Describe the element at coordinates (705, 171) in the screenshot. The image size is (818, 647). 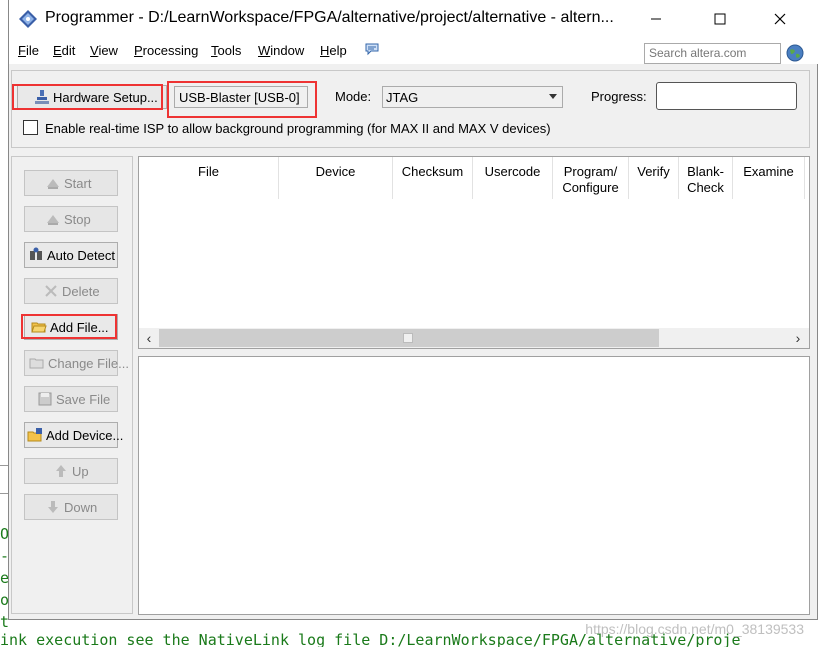
I see `column-header-label: Blank-` at that location.